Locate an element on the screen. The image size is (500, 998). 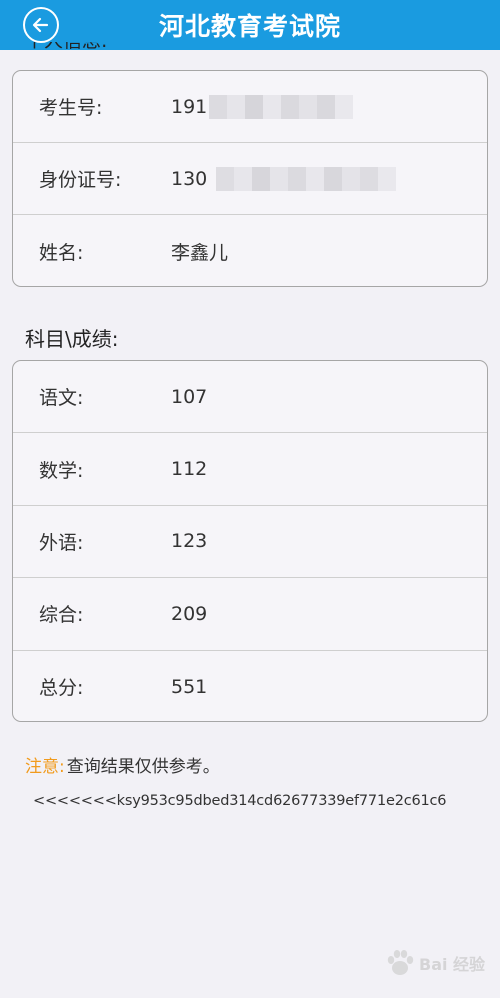
score-row-math: 数学: 112 is located at coordinates (250, 469).